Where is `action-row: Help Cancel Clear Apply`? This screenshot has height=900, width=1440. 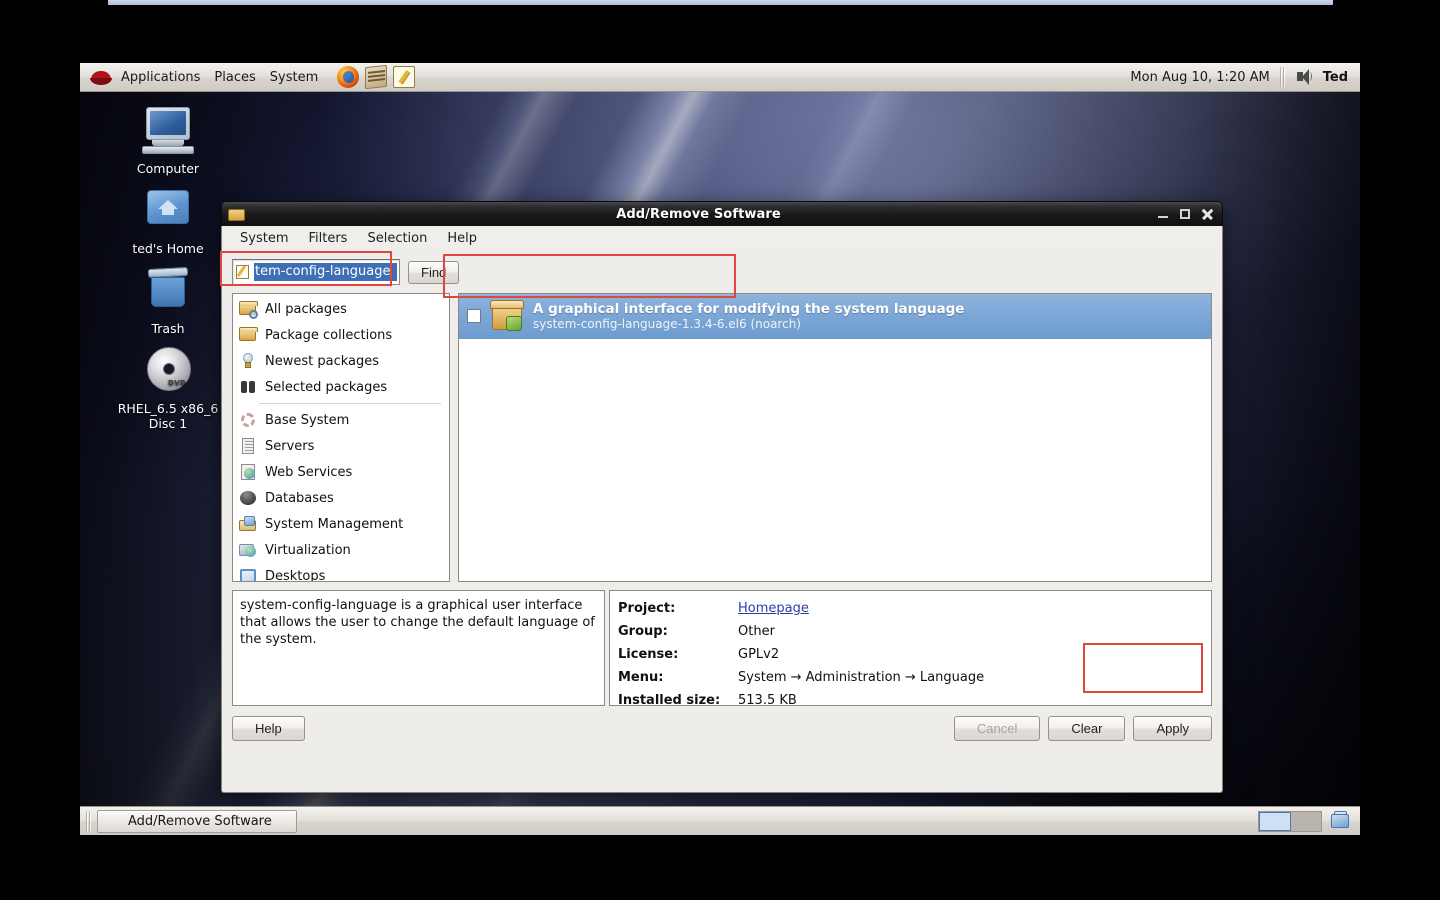
action-row: Help Cancel Clear Apply is located at coordinates (722, 728).